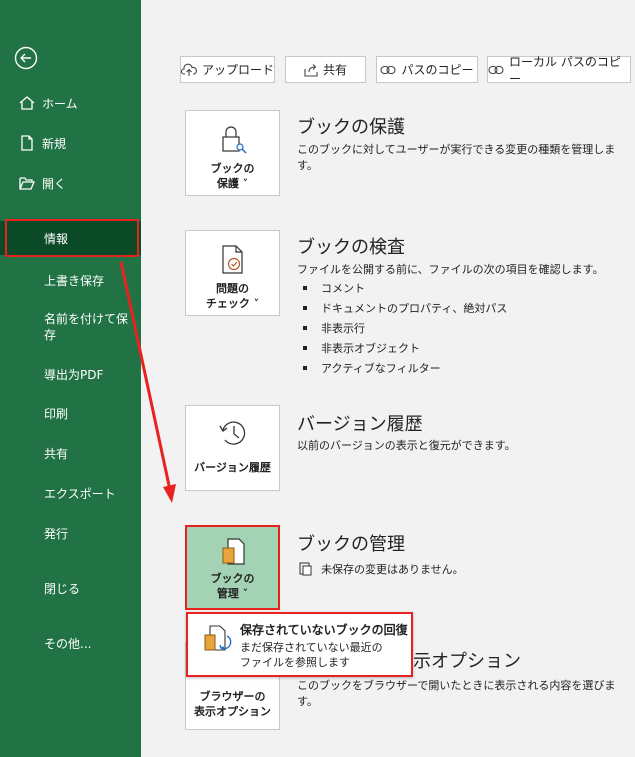  What do you see at coordinates (56, 413) in the screenshot?
I see `sidebar-item-label: 印刷` at bounding box center [56, 413].